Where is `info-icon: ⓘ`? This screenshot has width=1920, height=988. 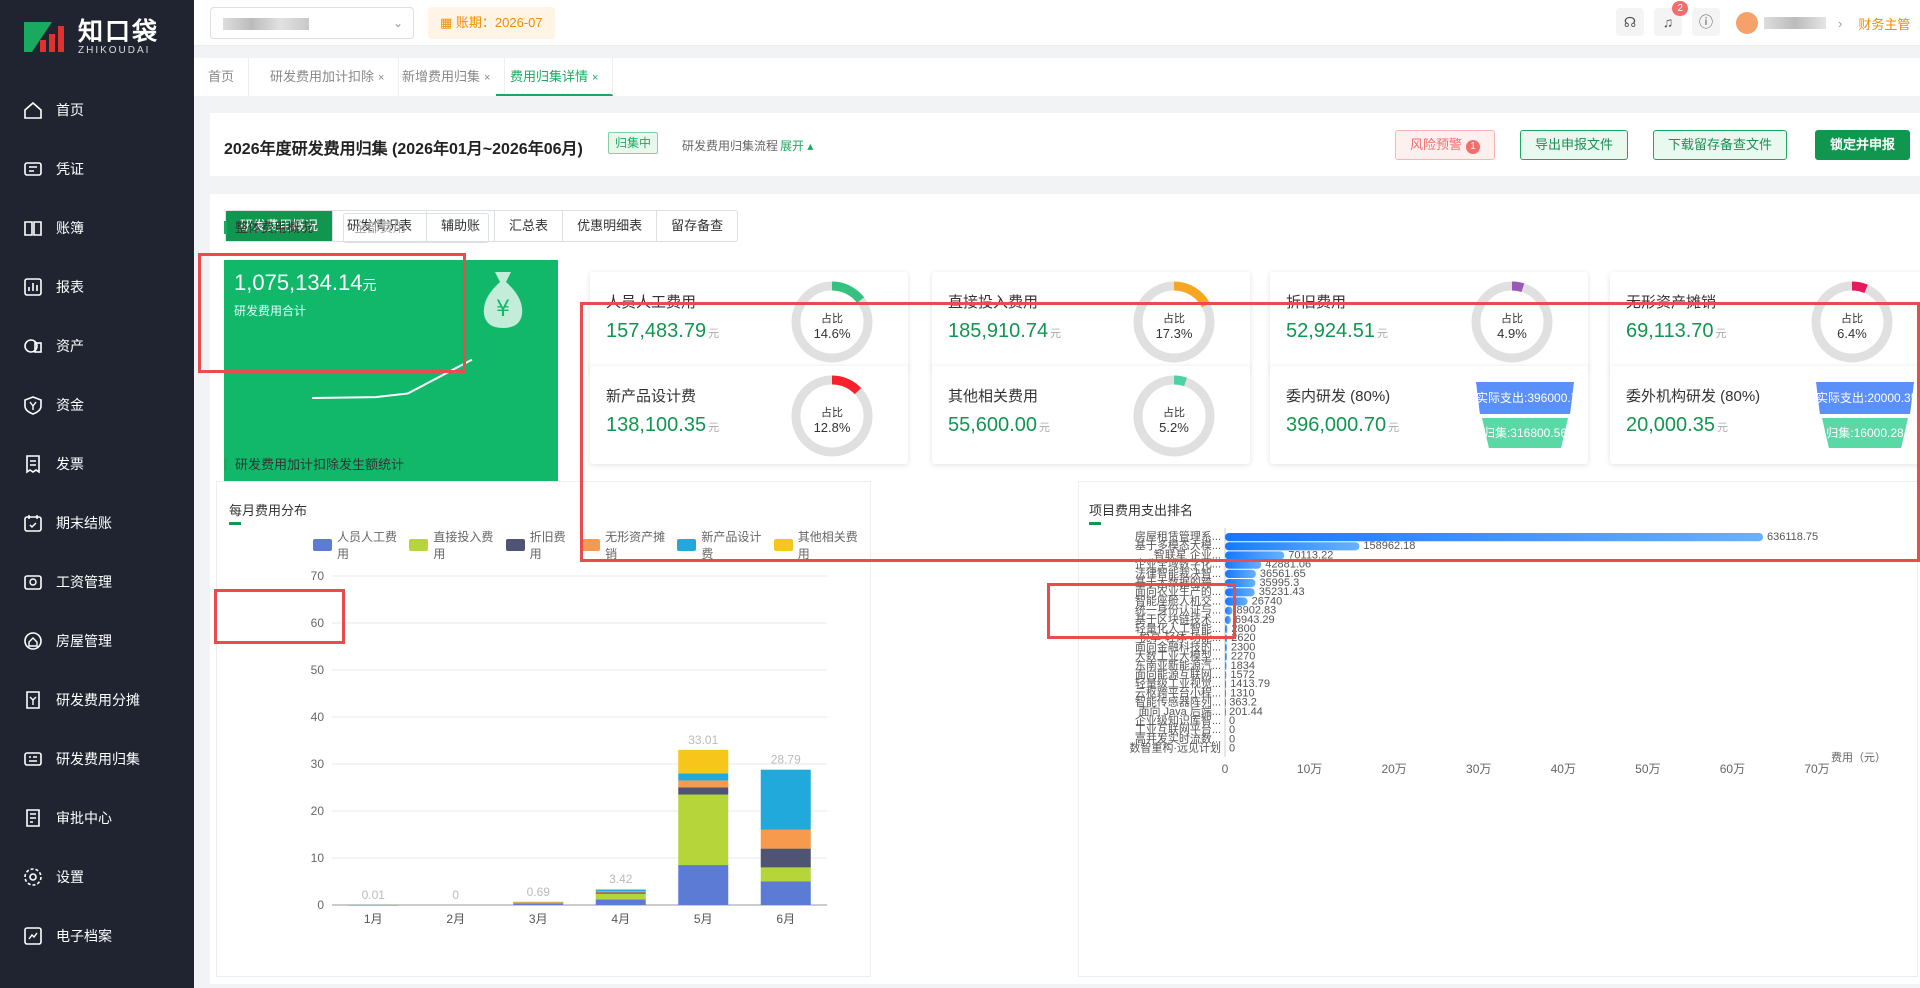 info-icon: ⓘ is located at coordinates (1706, 22).